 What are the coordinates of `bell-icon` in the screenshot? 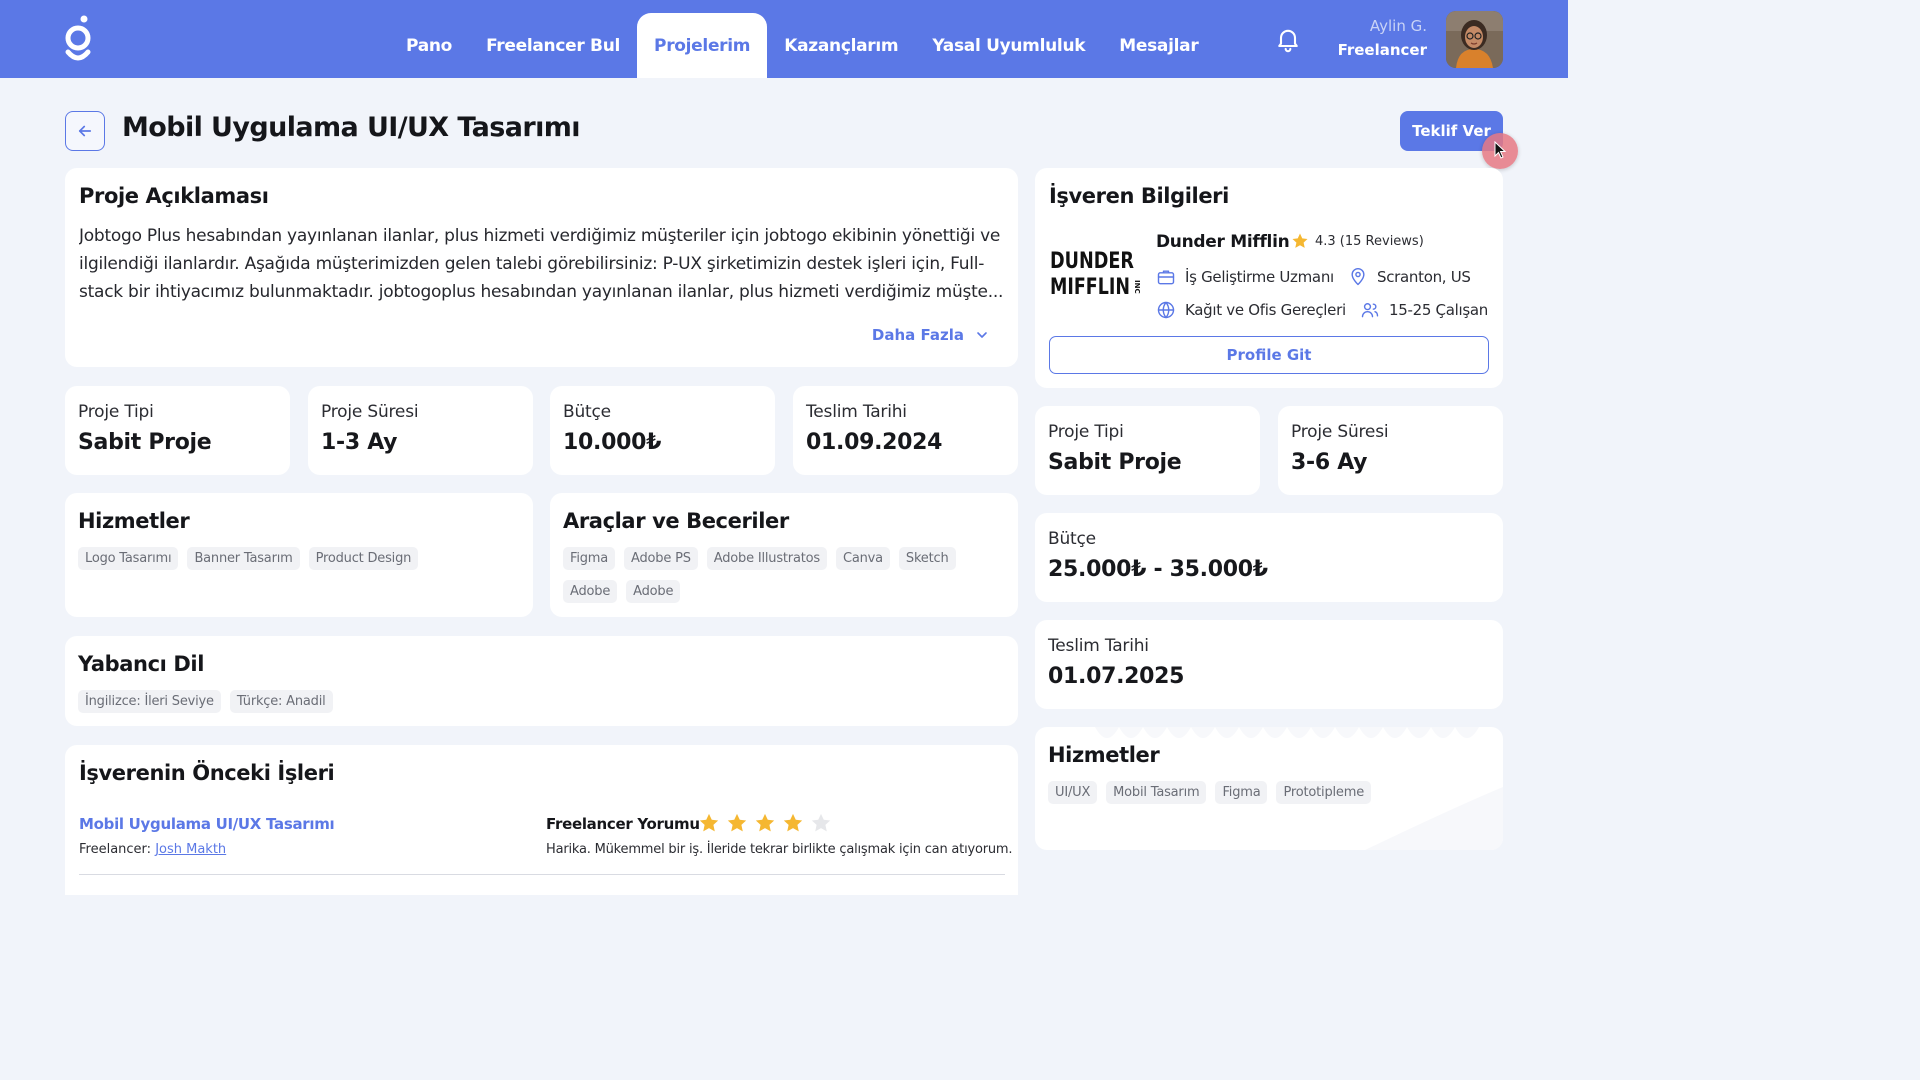 It's located at (1288, 39).